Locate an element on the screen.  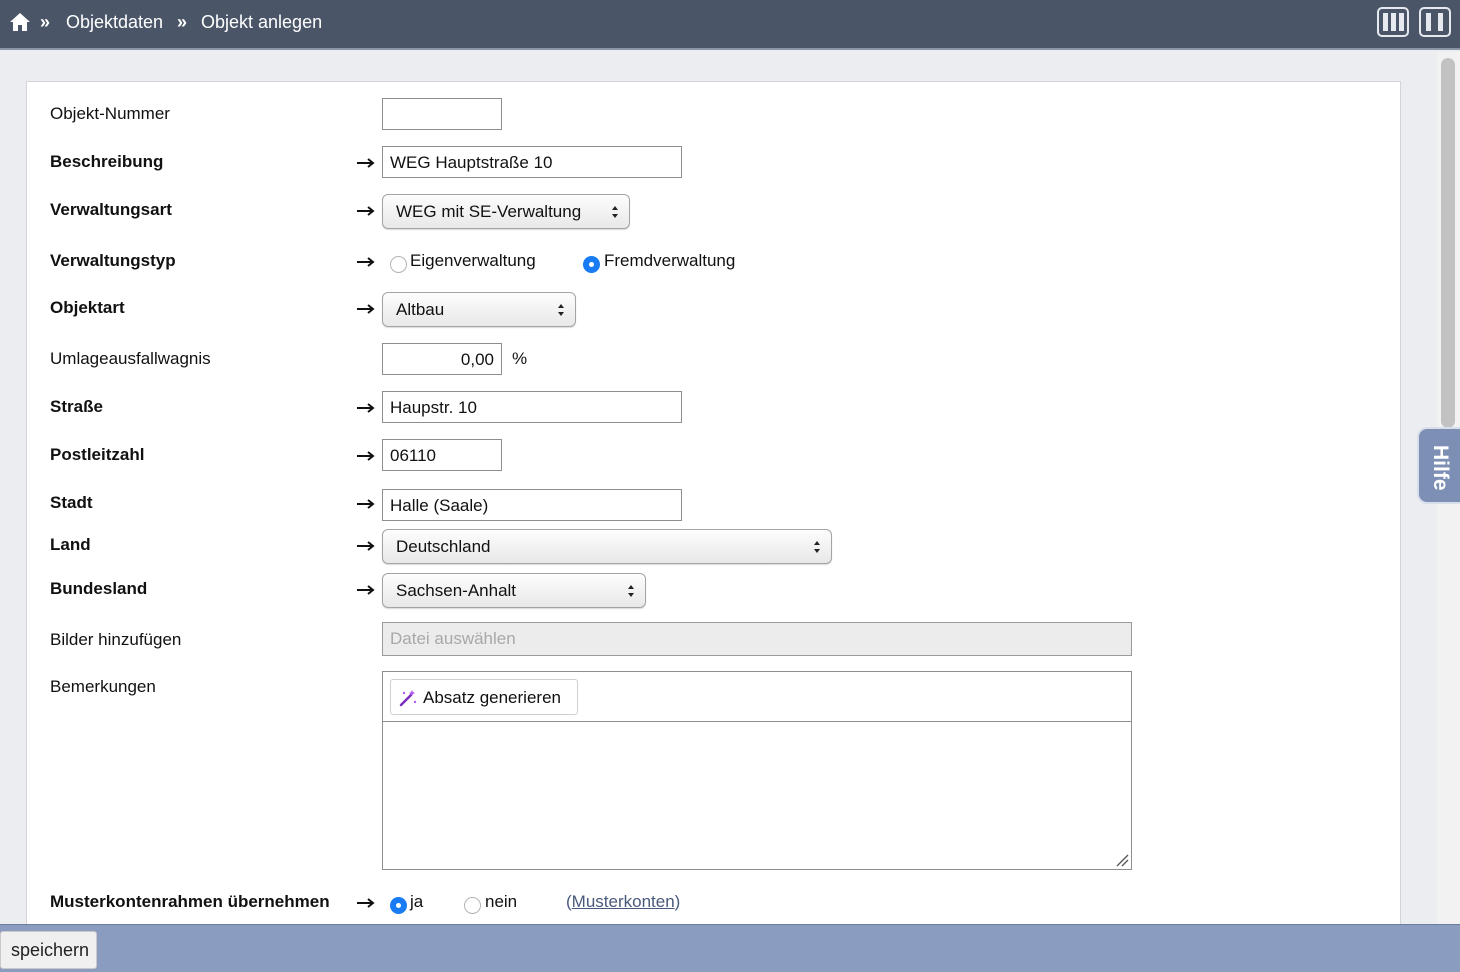
verwaltungsart-select: WEG mit SE-Verwaltung is located at coordinates (506, 211).